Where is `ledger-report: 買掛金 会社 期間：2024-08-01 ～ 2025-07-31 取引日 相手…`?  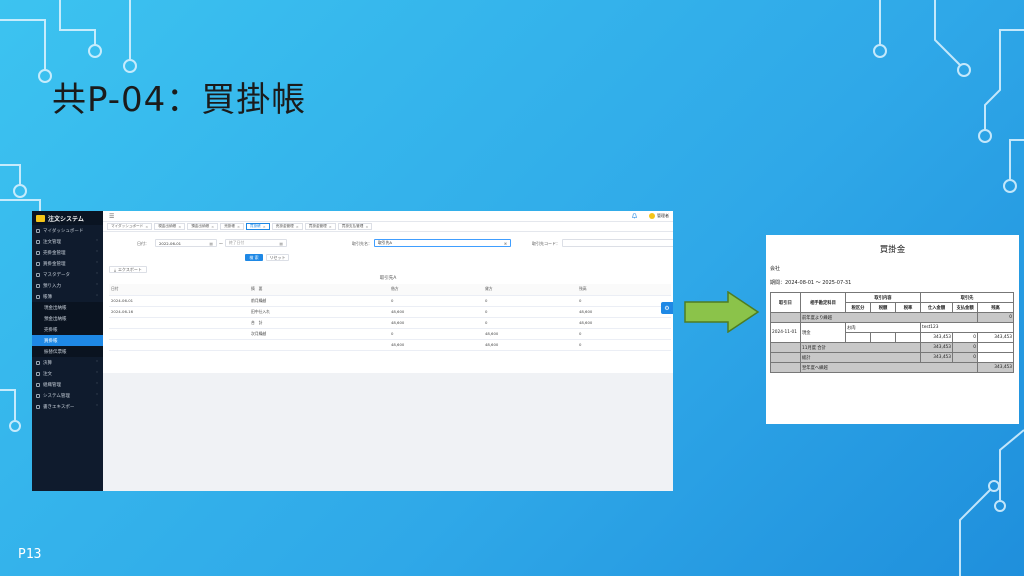
ledger-report: 買掛金 会社 期間：2024-08-01 ～ 2025-07-31 取引日 相手… is located at coordinates (892, 329).